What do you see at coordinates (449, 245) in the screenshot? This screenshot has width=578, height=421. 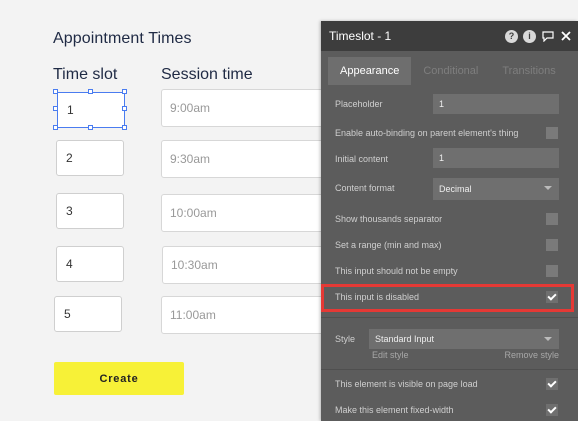 I see `range-row: Set a range (min and max)` at bounding box center [449, 245].